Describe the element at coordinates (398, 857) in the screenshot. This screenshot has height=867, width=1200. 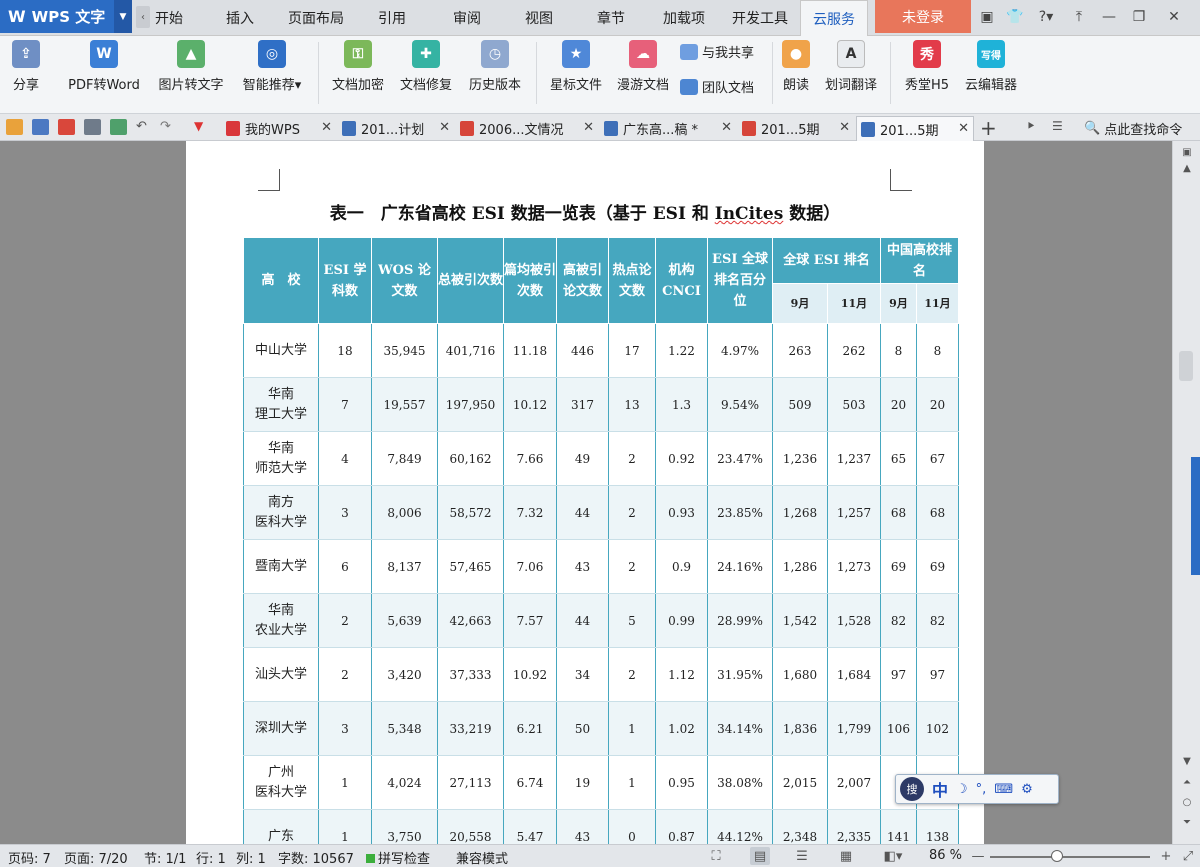
I see `spell-check-toggle: 拼写检查` at that location.